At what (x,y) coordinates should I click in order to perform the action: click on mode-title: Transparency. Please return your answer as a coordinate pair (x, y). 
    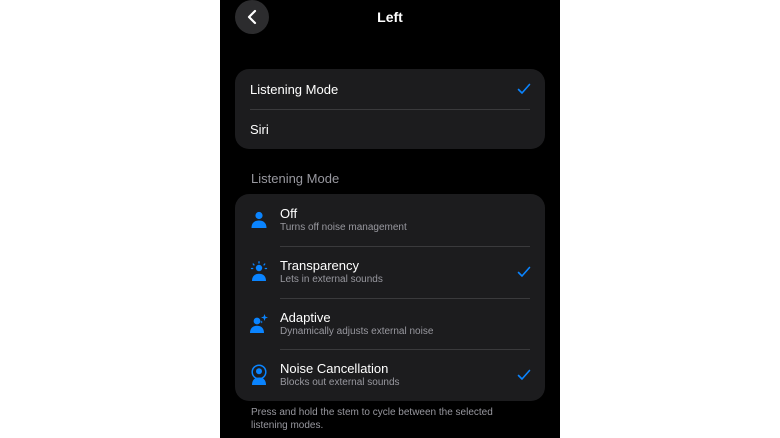
    Looking at the image, I should click on (319, 265).